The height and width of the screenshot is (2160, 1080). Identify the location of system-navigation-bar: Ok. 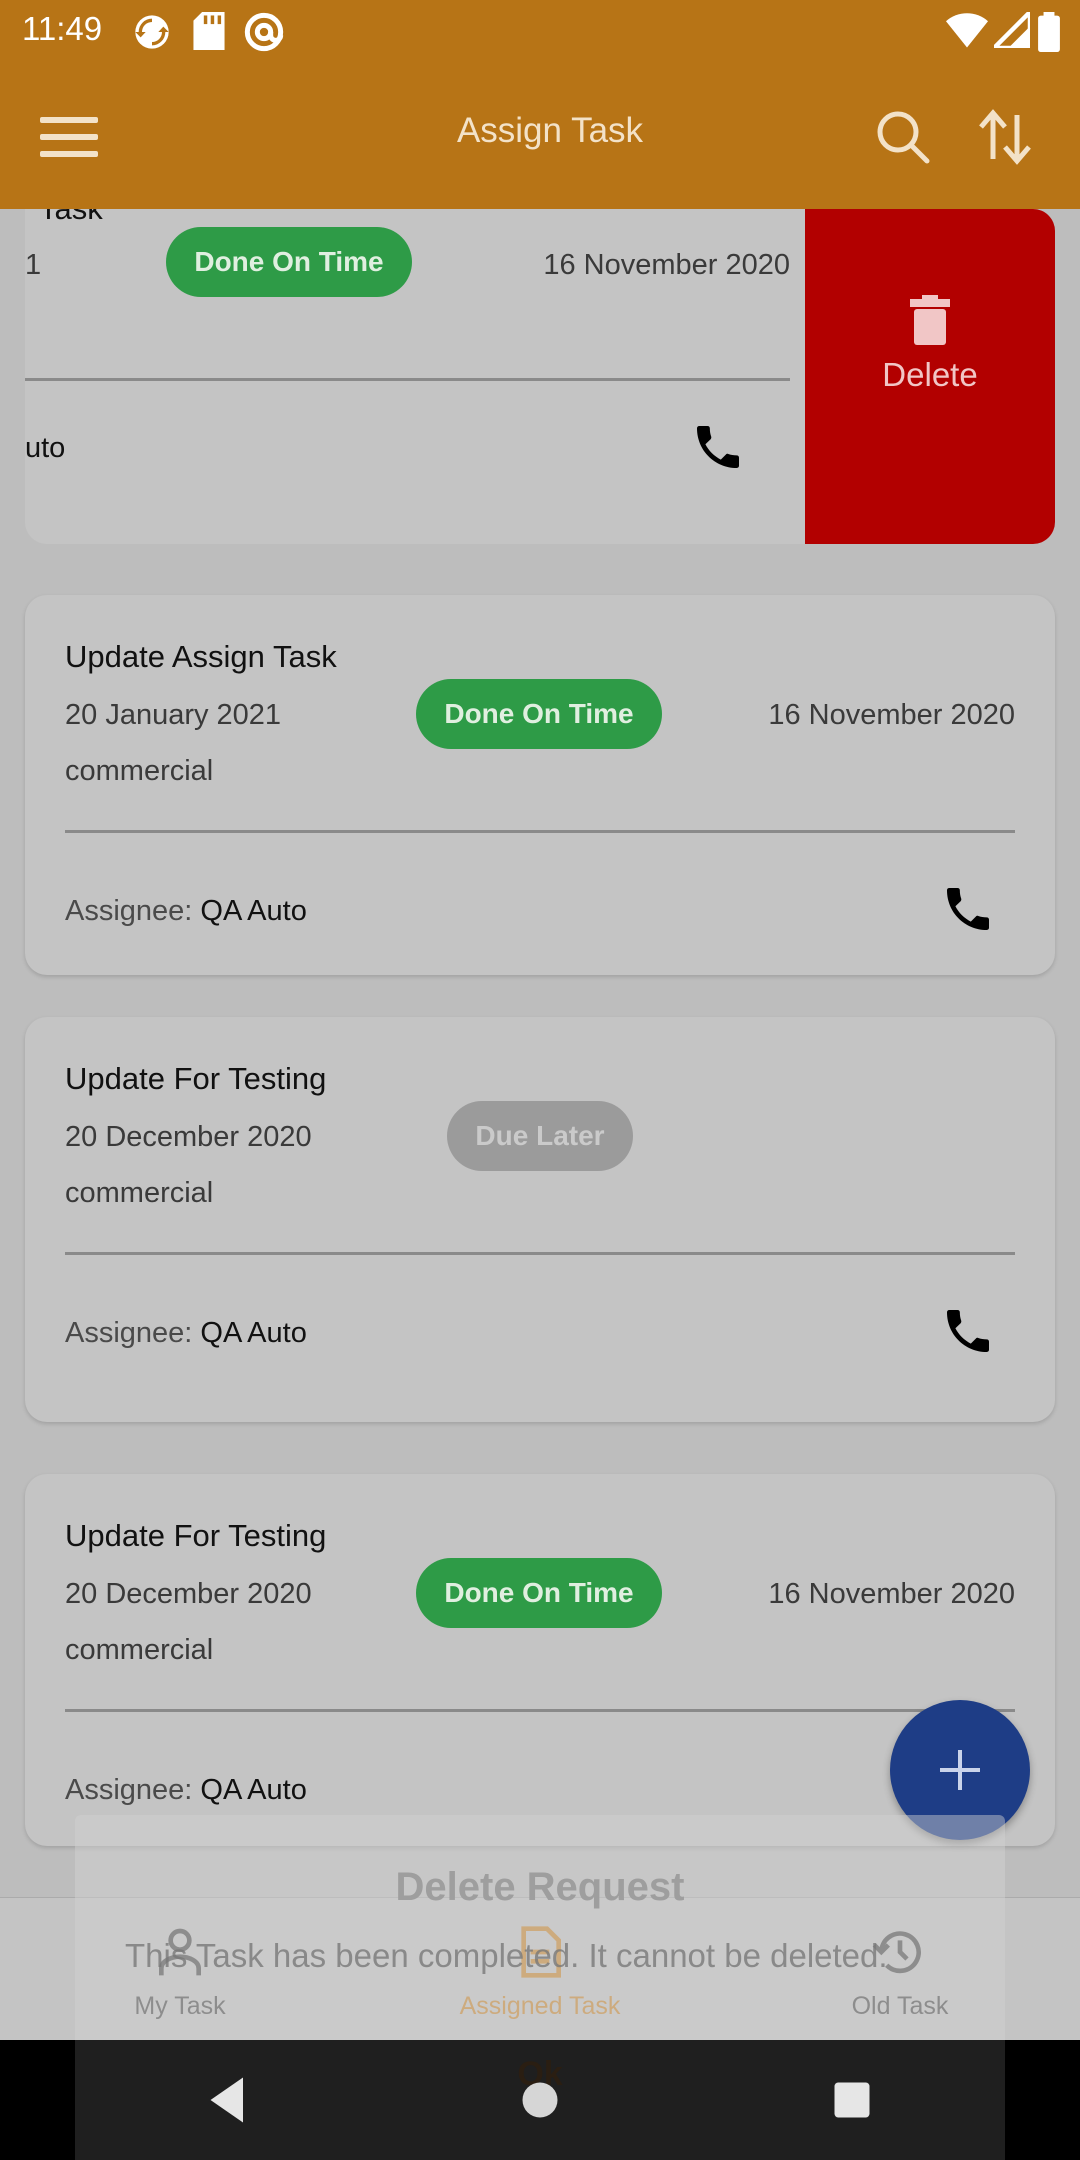
(540, 2100).